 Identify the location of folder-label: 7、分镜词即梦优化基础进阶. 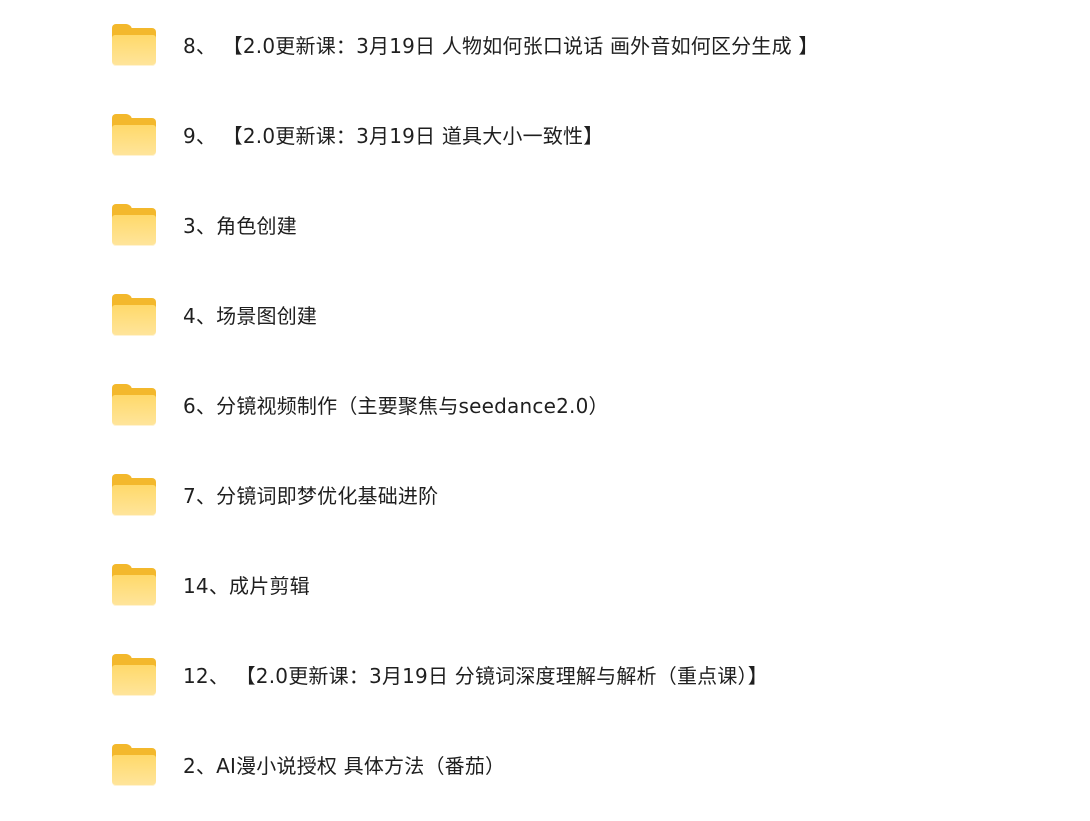
(311, 496).